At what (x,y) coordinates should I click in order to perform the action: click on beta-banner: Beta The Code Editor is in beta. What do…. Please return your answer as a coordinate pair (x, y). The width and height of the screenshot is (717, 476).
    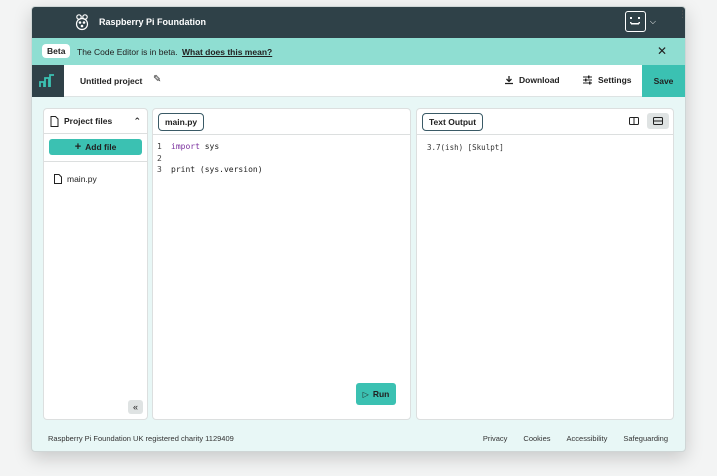
    Looking at the image, I should click on (358, 51).